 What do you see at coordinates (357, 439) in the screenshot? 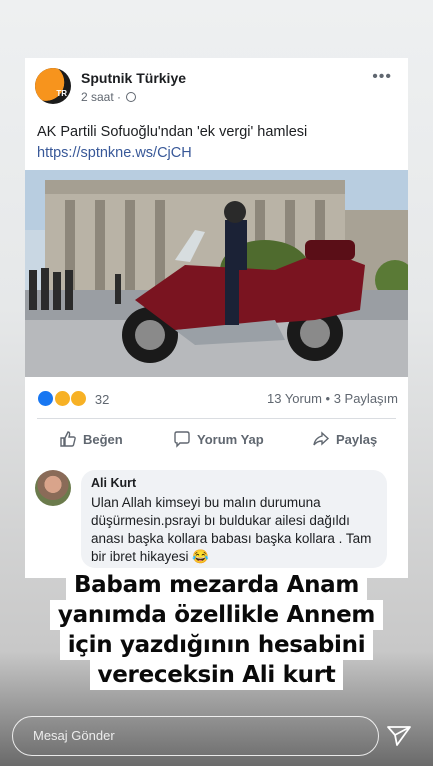
I see `share-label: Paylaş` at bounding box center [357, 439].